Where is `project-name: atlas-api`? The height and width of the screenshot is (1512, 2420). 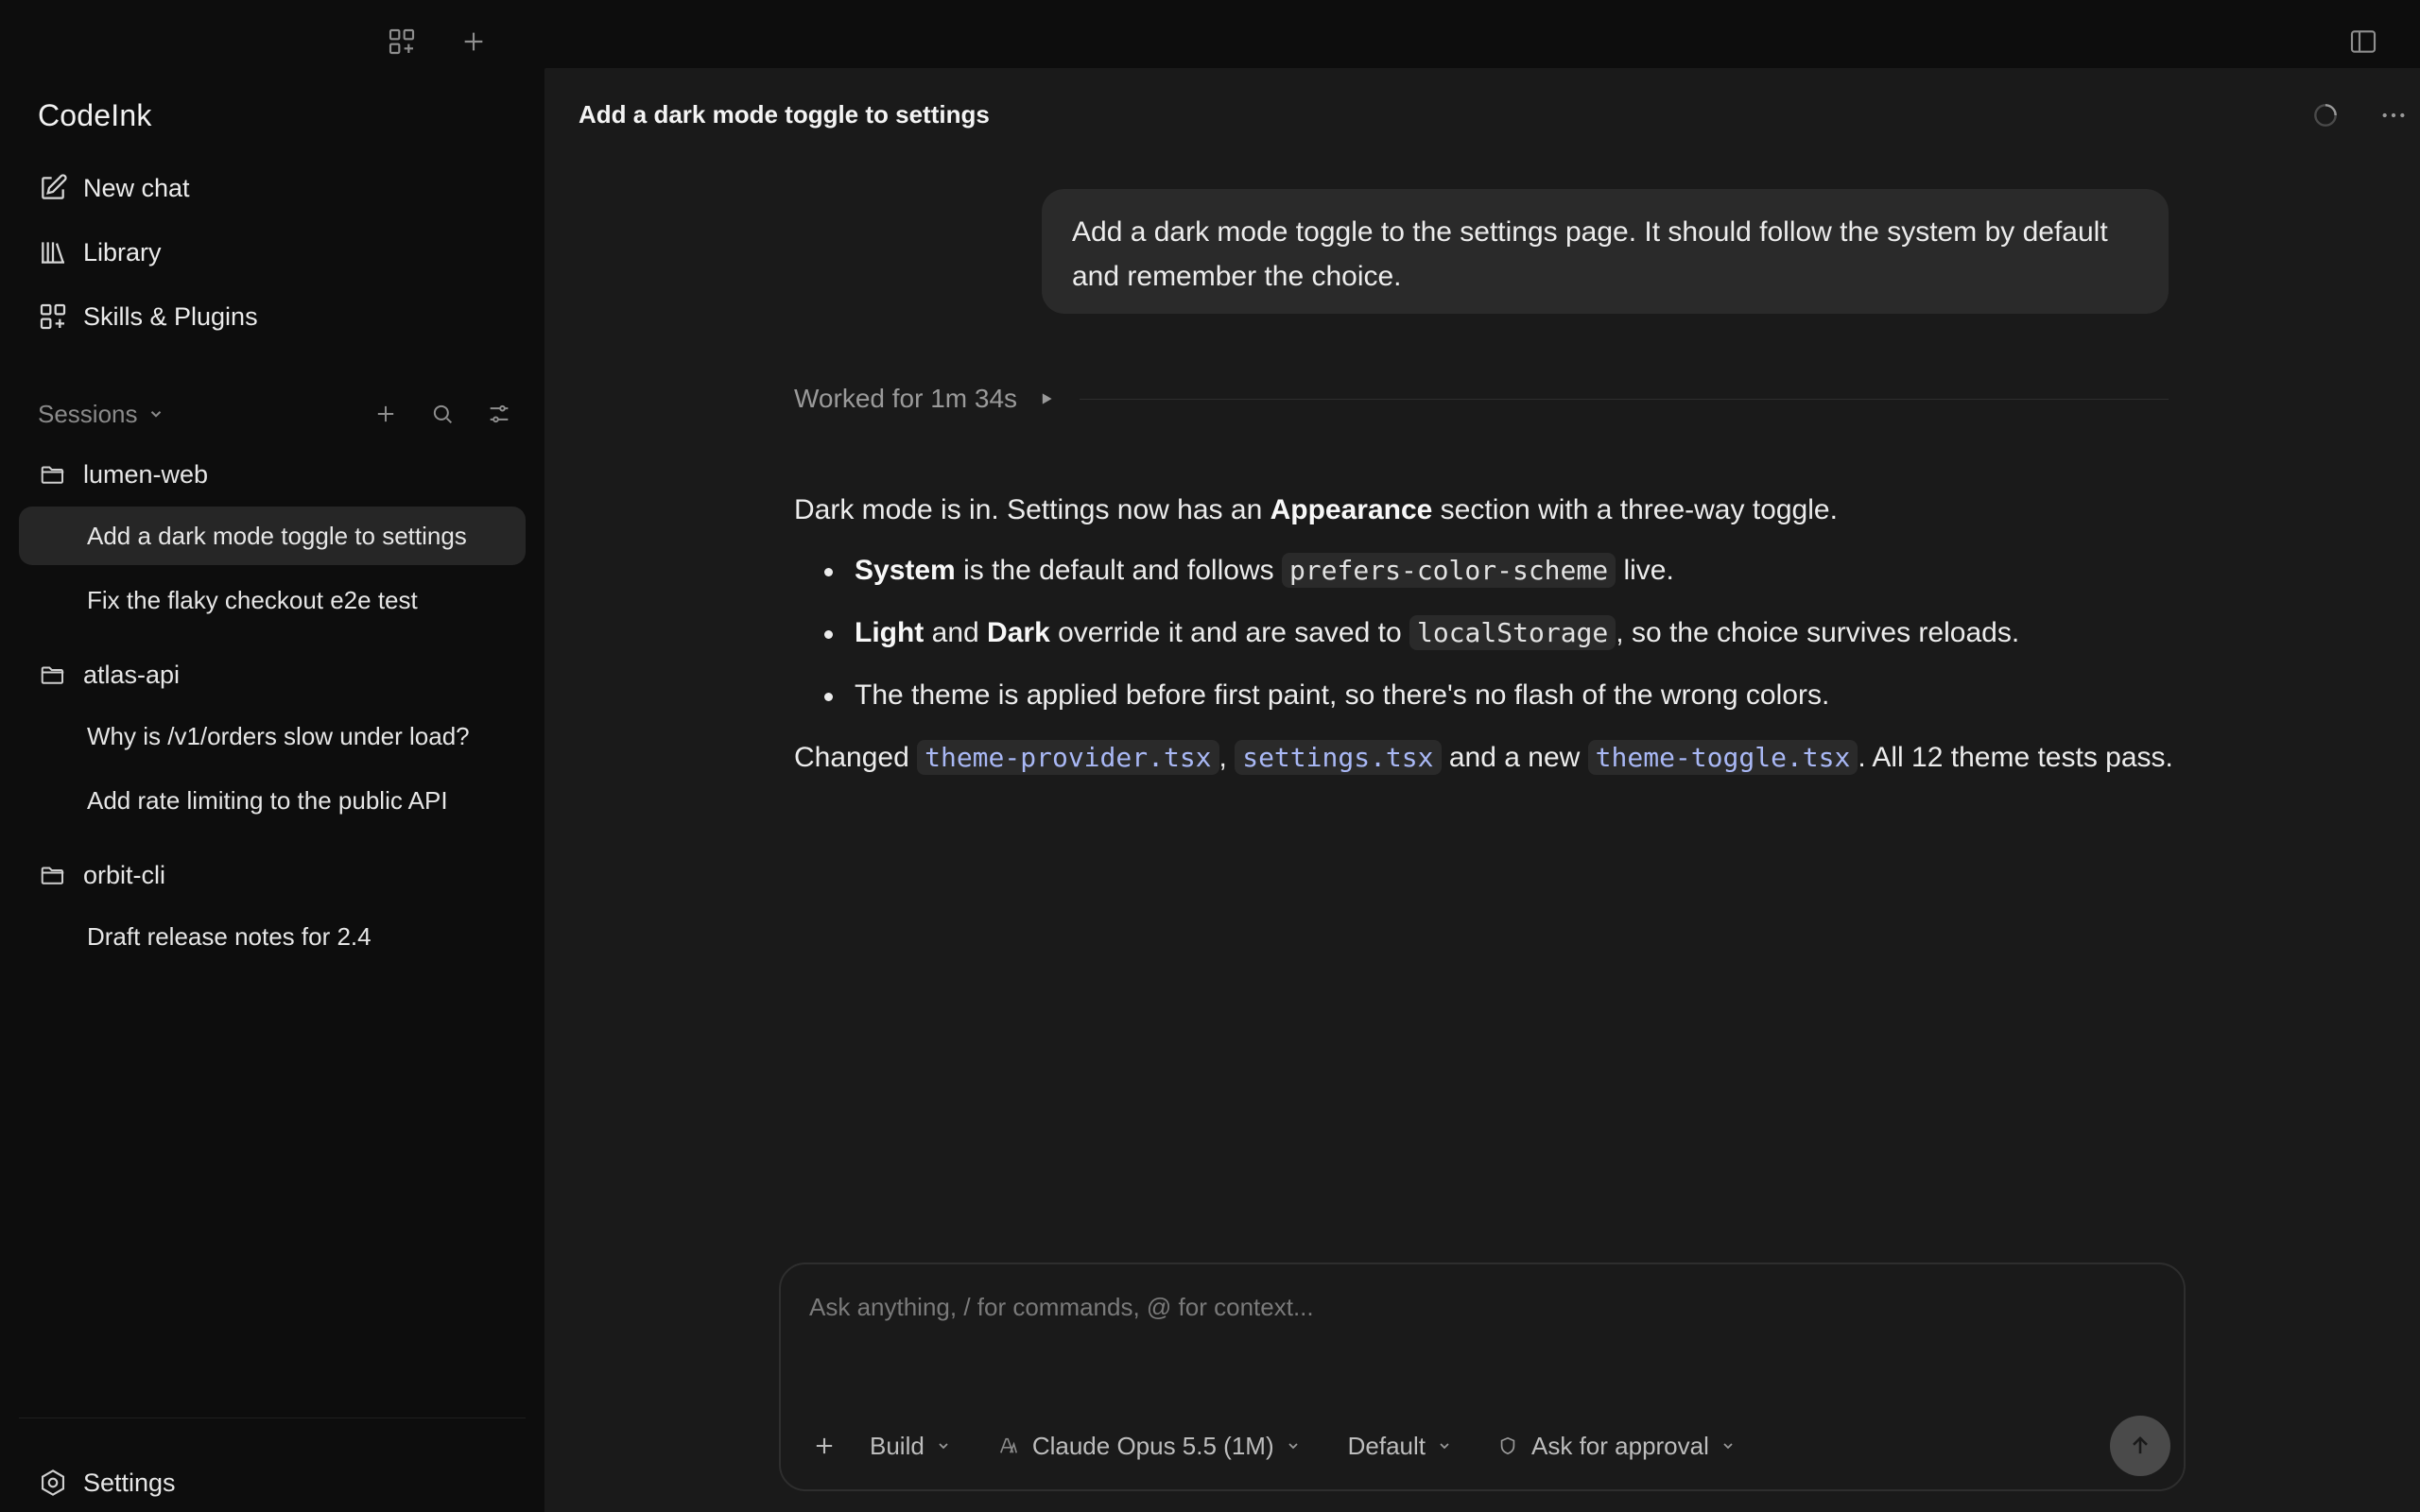
project-name: atlas-api is located at coordinates (132, 674).